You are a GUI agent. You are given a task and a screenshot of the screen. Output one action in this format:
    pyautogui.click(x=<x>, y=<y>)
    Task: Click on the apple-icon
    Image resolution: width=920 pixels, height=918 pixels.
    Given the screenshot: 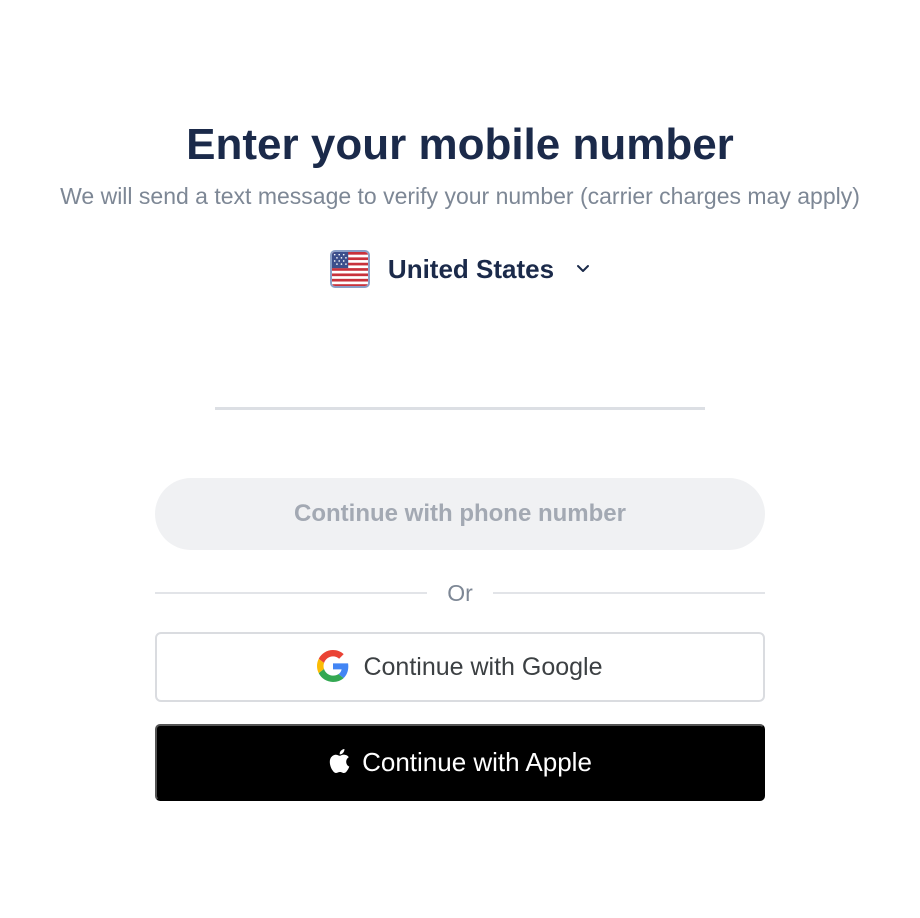 What is the action you would take?
    pyautogui.click(x=339, y=762)
    